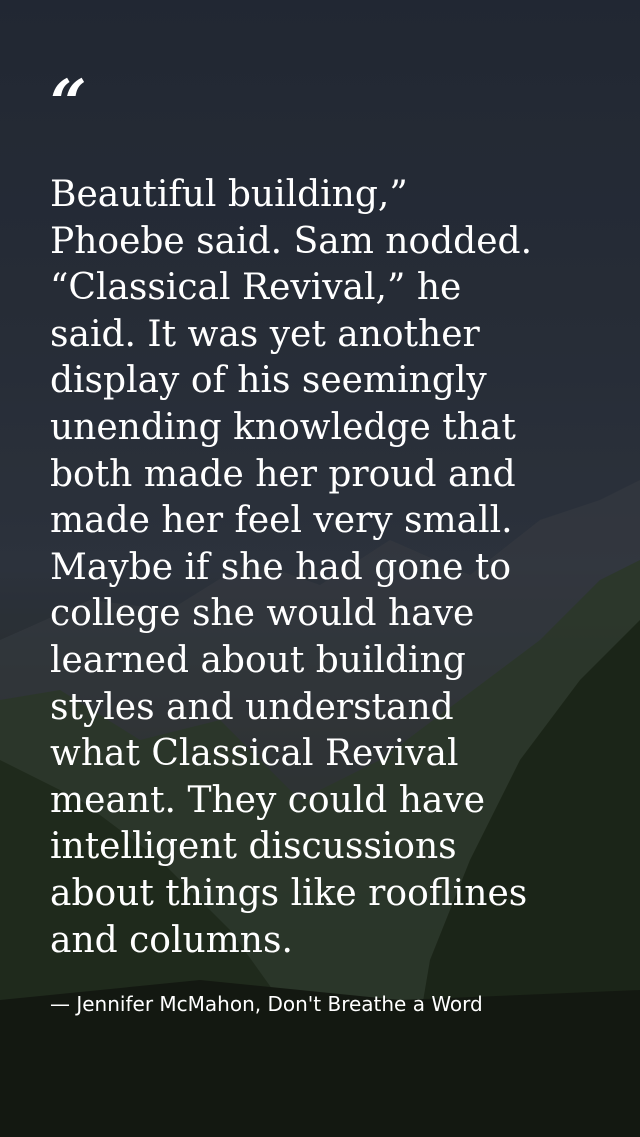 The height and width of the screenshot is (1137, 640). What do you see at coordinates (266, 1004) in the screenshot?
I see `quote-attribution: — Jennifer McMahon, Don't Breathe a Word` at bounding box center [266, 1004].